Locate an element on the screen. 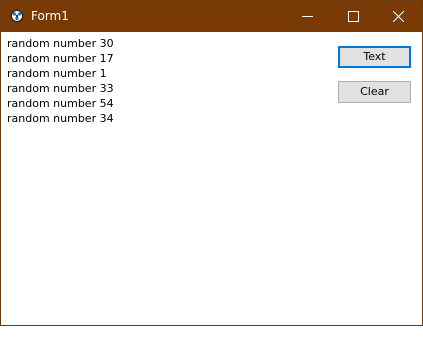 The width and height of the screenshot is (423, 354). maximize-icon is located at coordinates (353, 16).